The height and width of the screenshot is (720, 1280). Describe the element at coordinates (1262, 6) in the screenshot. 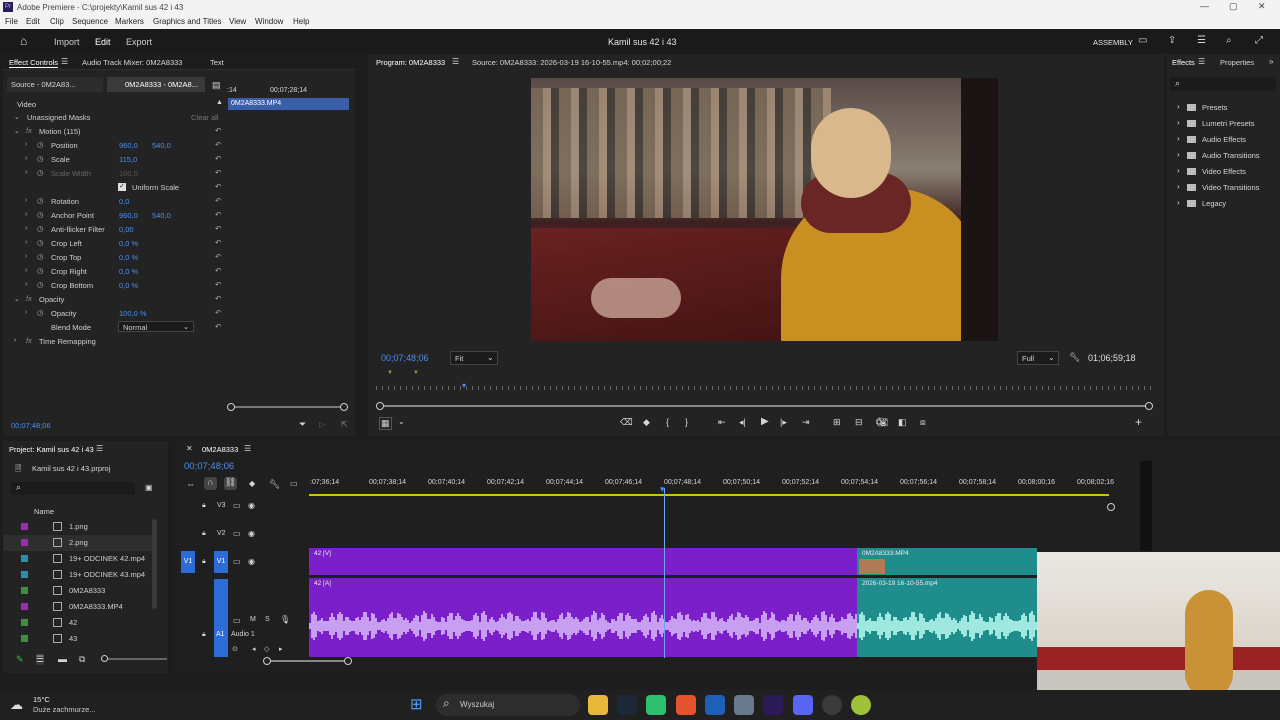

I see `close-button: ✕` at that location.